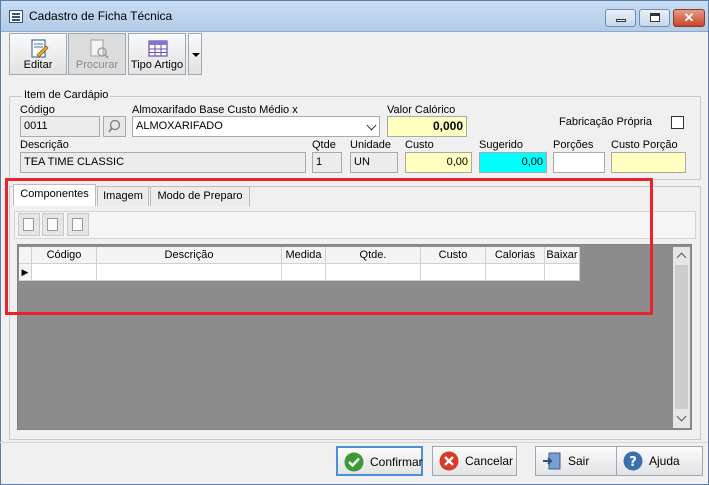 The height and width of the screenshot is (485, 709). Describe the element at coordinates (157, 65) in the screenshot. I see `tipo-artigo-label: Tipo Artigo` at that location.